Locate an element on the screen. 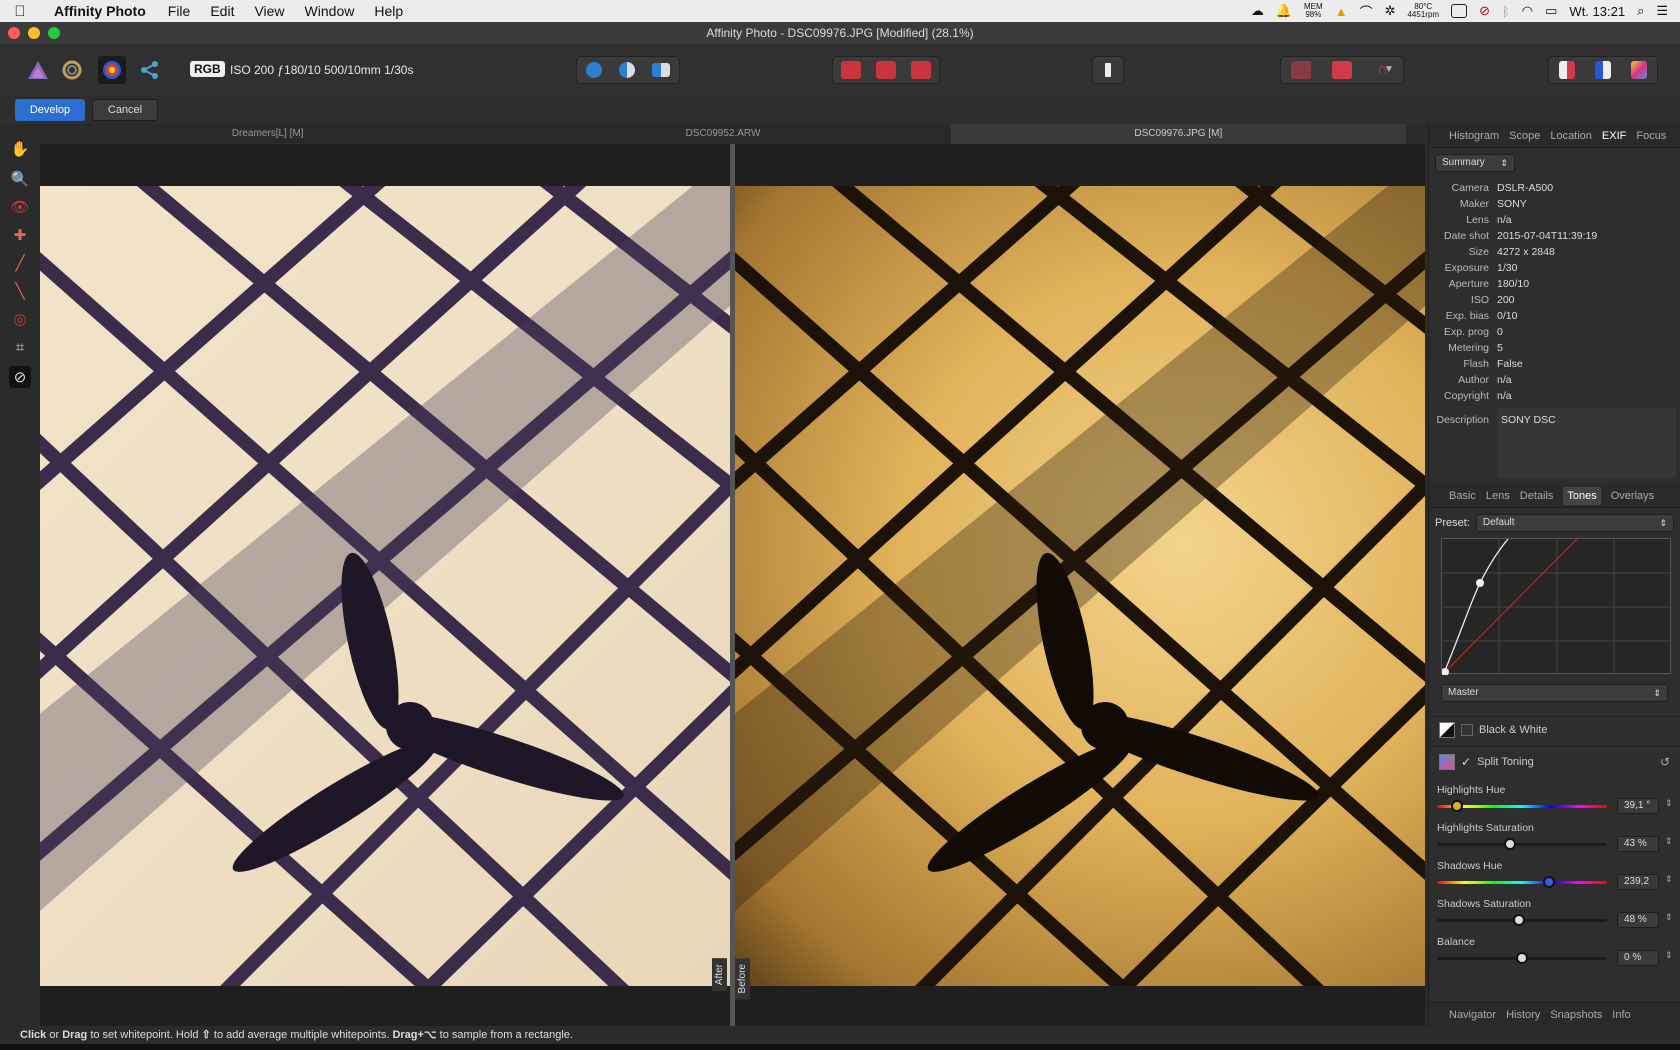  overlay-dropdown-icon: ▼ is located at coordinates (1389, 69).